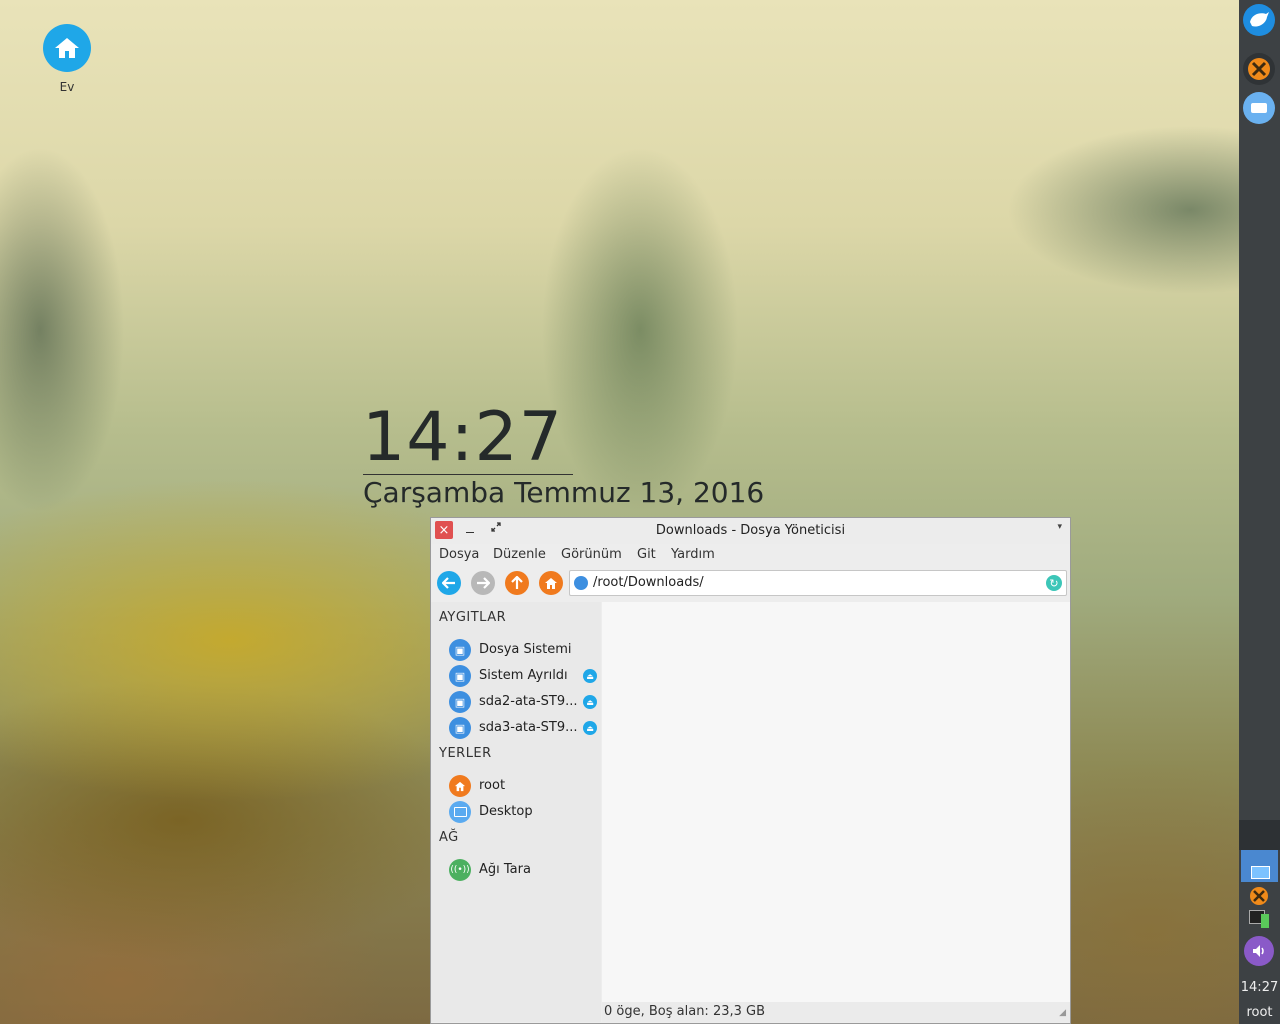 This screenshot has width=1280, height=1024. I want to click on home-button, so click(551, 583).